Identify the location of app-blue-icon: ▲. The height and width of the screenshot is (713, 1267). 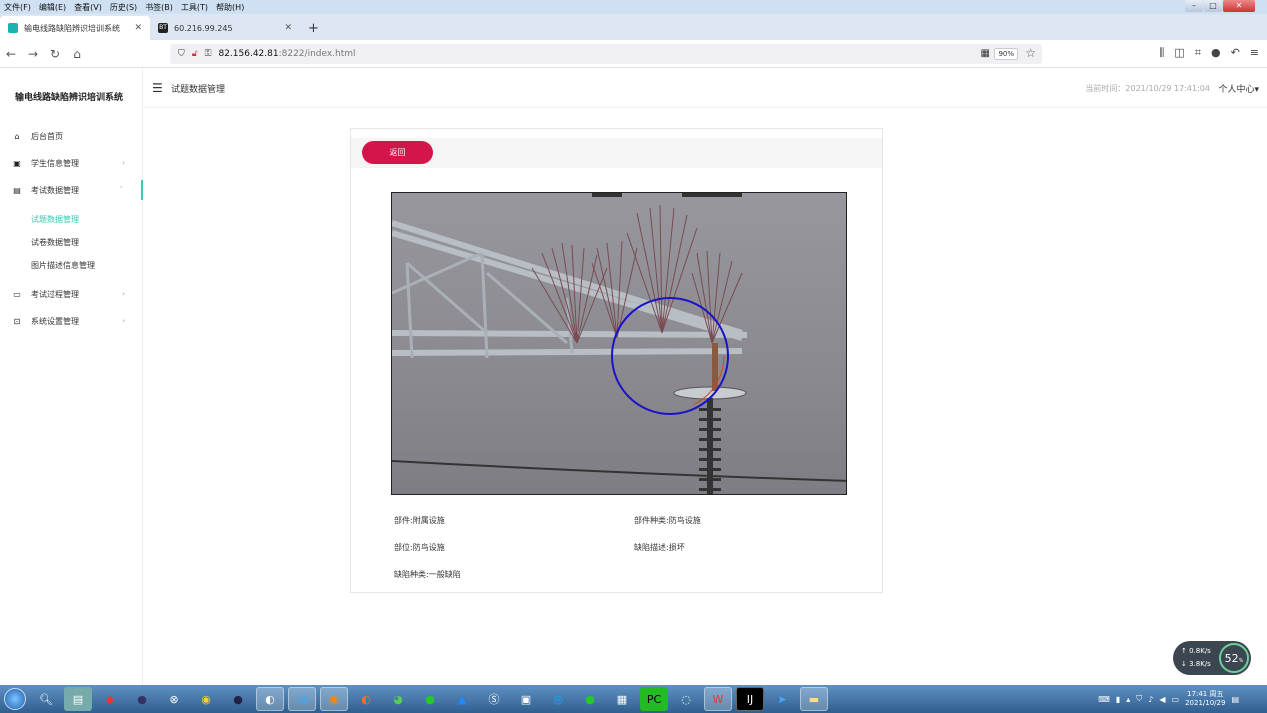
(462, 699).